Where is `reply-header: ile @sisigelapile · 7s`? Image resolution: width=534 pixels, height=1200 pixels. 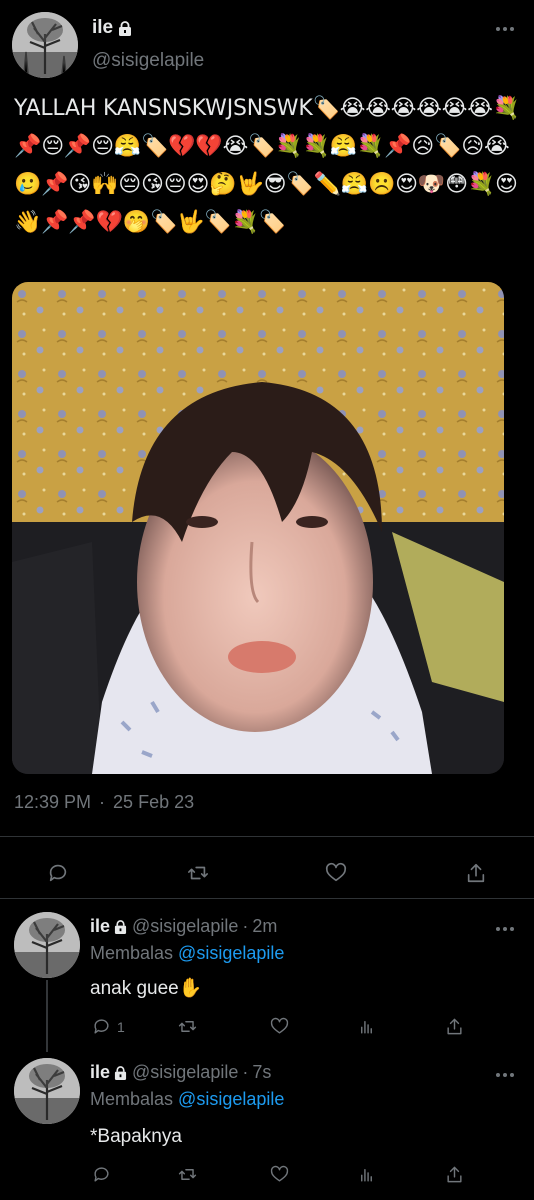
reply-header: ile @sisigelapile · 7s is located at coordinates (181, 1072).